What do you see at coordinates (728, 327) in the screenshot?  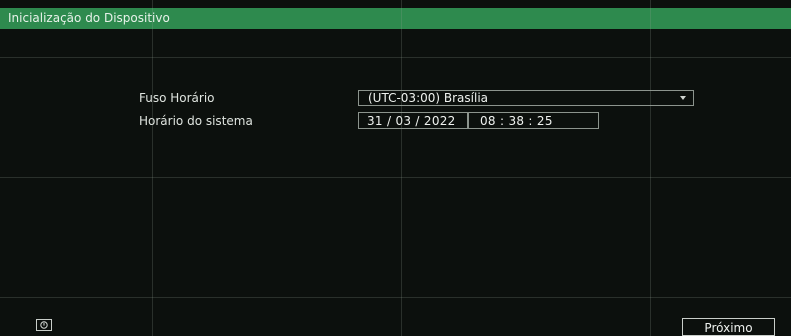 I see `next-button: Próximo` at bounding box center [728, 327].